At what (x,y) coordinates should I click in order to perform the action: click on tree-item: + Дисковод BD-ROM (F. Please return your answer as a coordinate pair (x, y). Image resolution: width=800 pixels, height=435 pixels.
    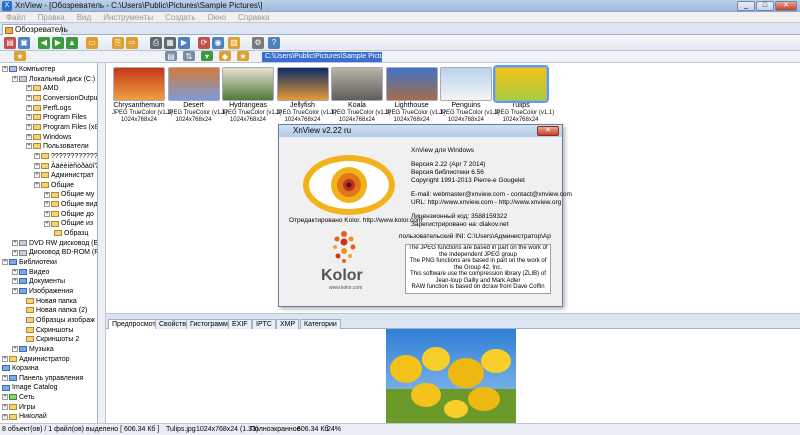
    Looking at the image, I should click on (54, 252).